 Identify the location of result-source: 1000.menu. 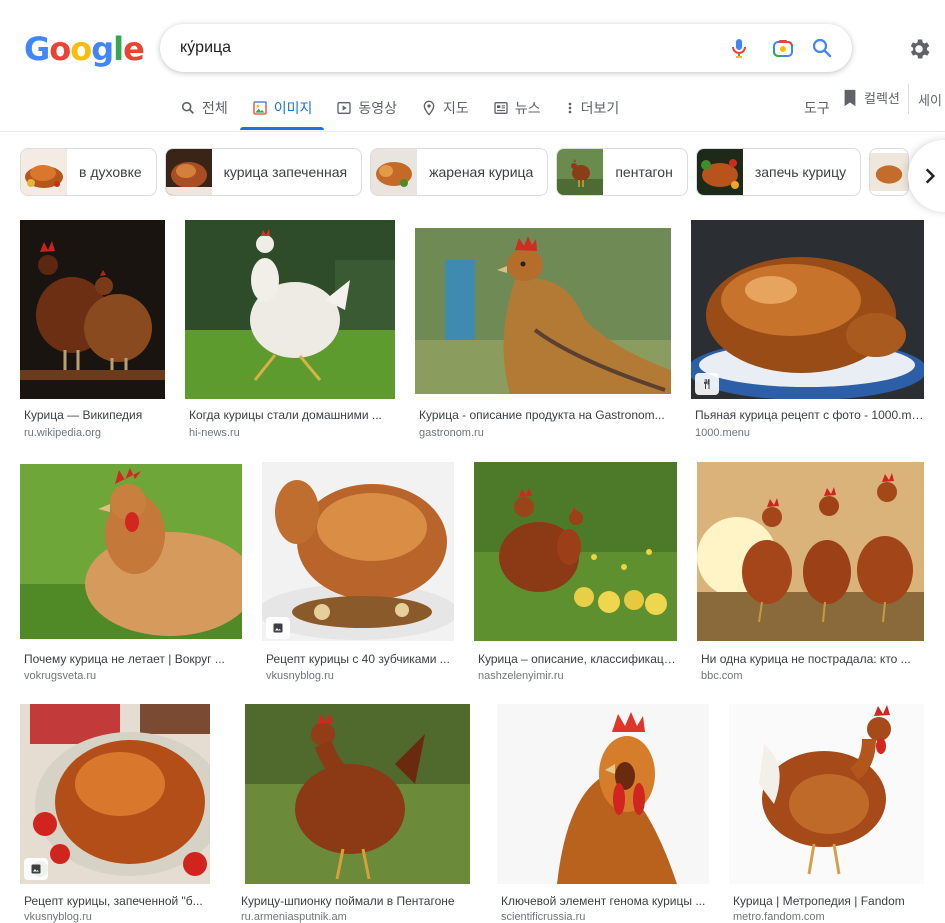
(723, 433).